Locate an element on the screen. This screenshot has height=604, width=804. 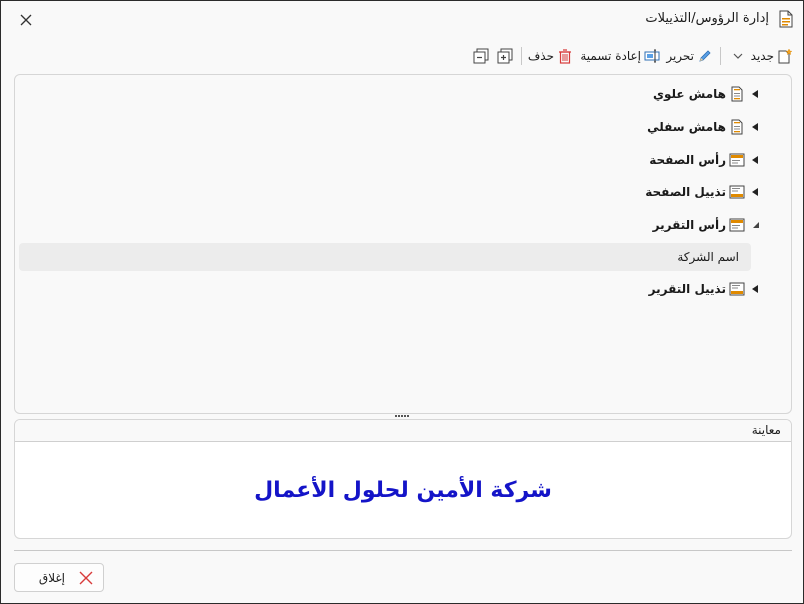
tree-node: هامش سفلي is located at coordinates (704, 127).